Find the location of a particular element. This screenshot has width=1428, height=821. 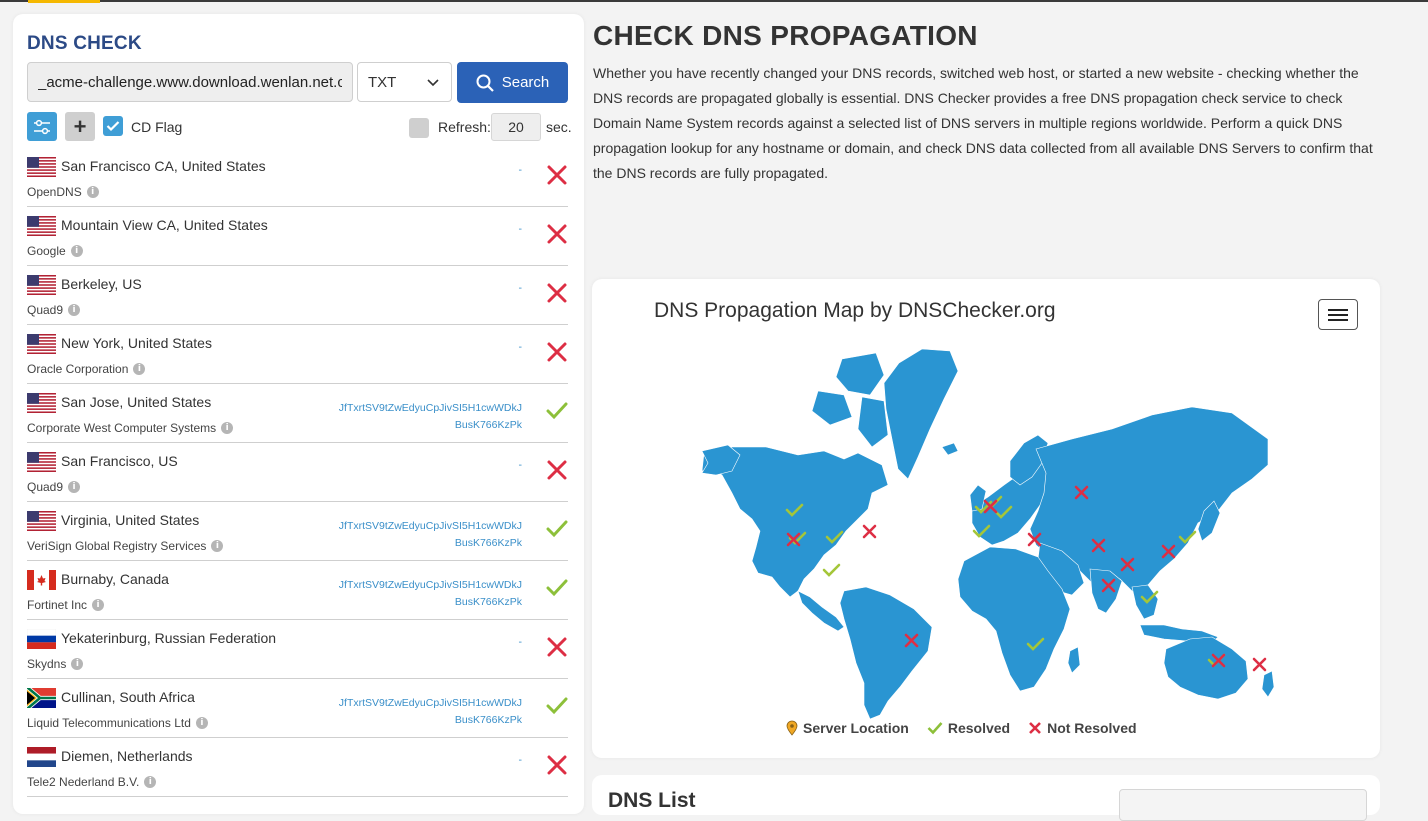

server-provider: Quad9 i is located at coordinates (54, 487).